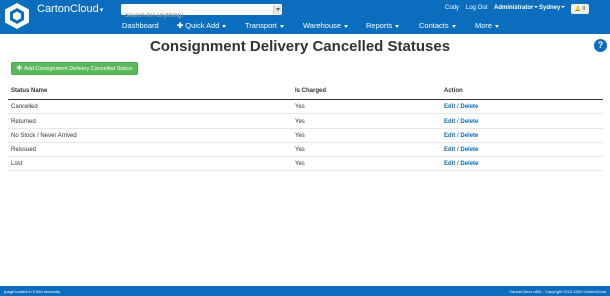 This screenshot has height=296, width=610. I want to click on nav-contacts: Contacts, so click(437, 25).